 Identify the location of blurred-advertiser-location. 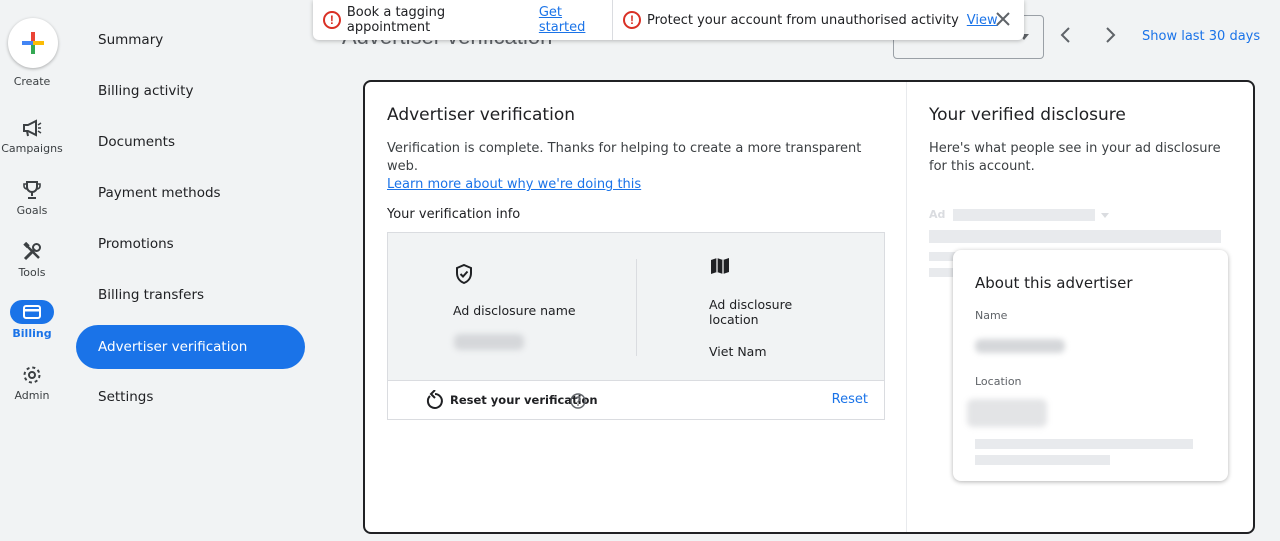
(1007, 413).